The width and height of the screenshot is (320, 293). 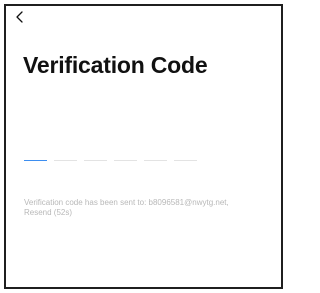 What do you see at coordinates (48, 212) in the screenshot?
I see `resend-button: Resend (52s)` at bounding box center [48, 212].